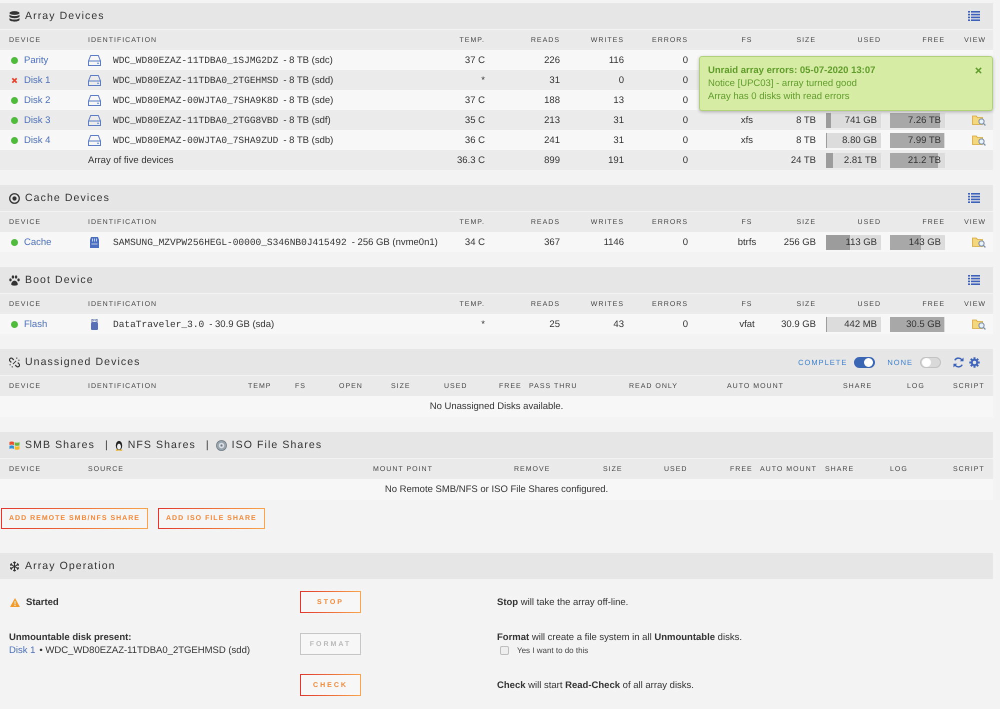 The width and height of the screenshot is (1000, 709). Describe the element at coordinates (158, 324) in the screenshot. I see `drive-id-text: DataTraveler_3.0` at that location.